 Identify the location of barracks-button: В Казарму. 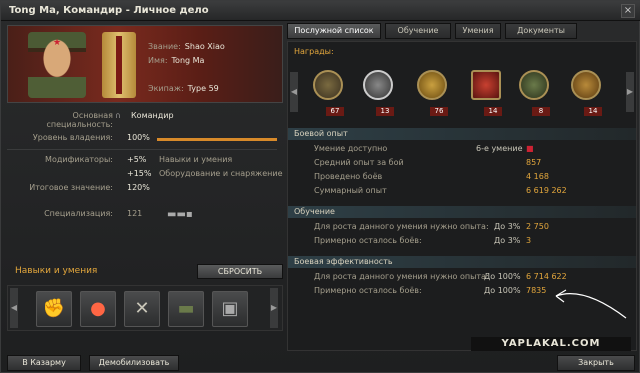
(44, 363).